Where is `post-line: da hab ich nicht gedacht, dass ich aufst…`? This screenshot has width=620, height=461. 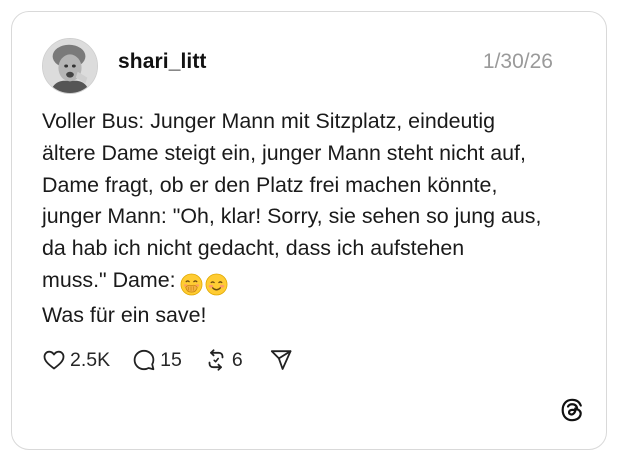
post-line: da hab ich nicht gedacht, dass ich aufst… is located at coordinates (253, 248).